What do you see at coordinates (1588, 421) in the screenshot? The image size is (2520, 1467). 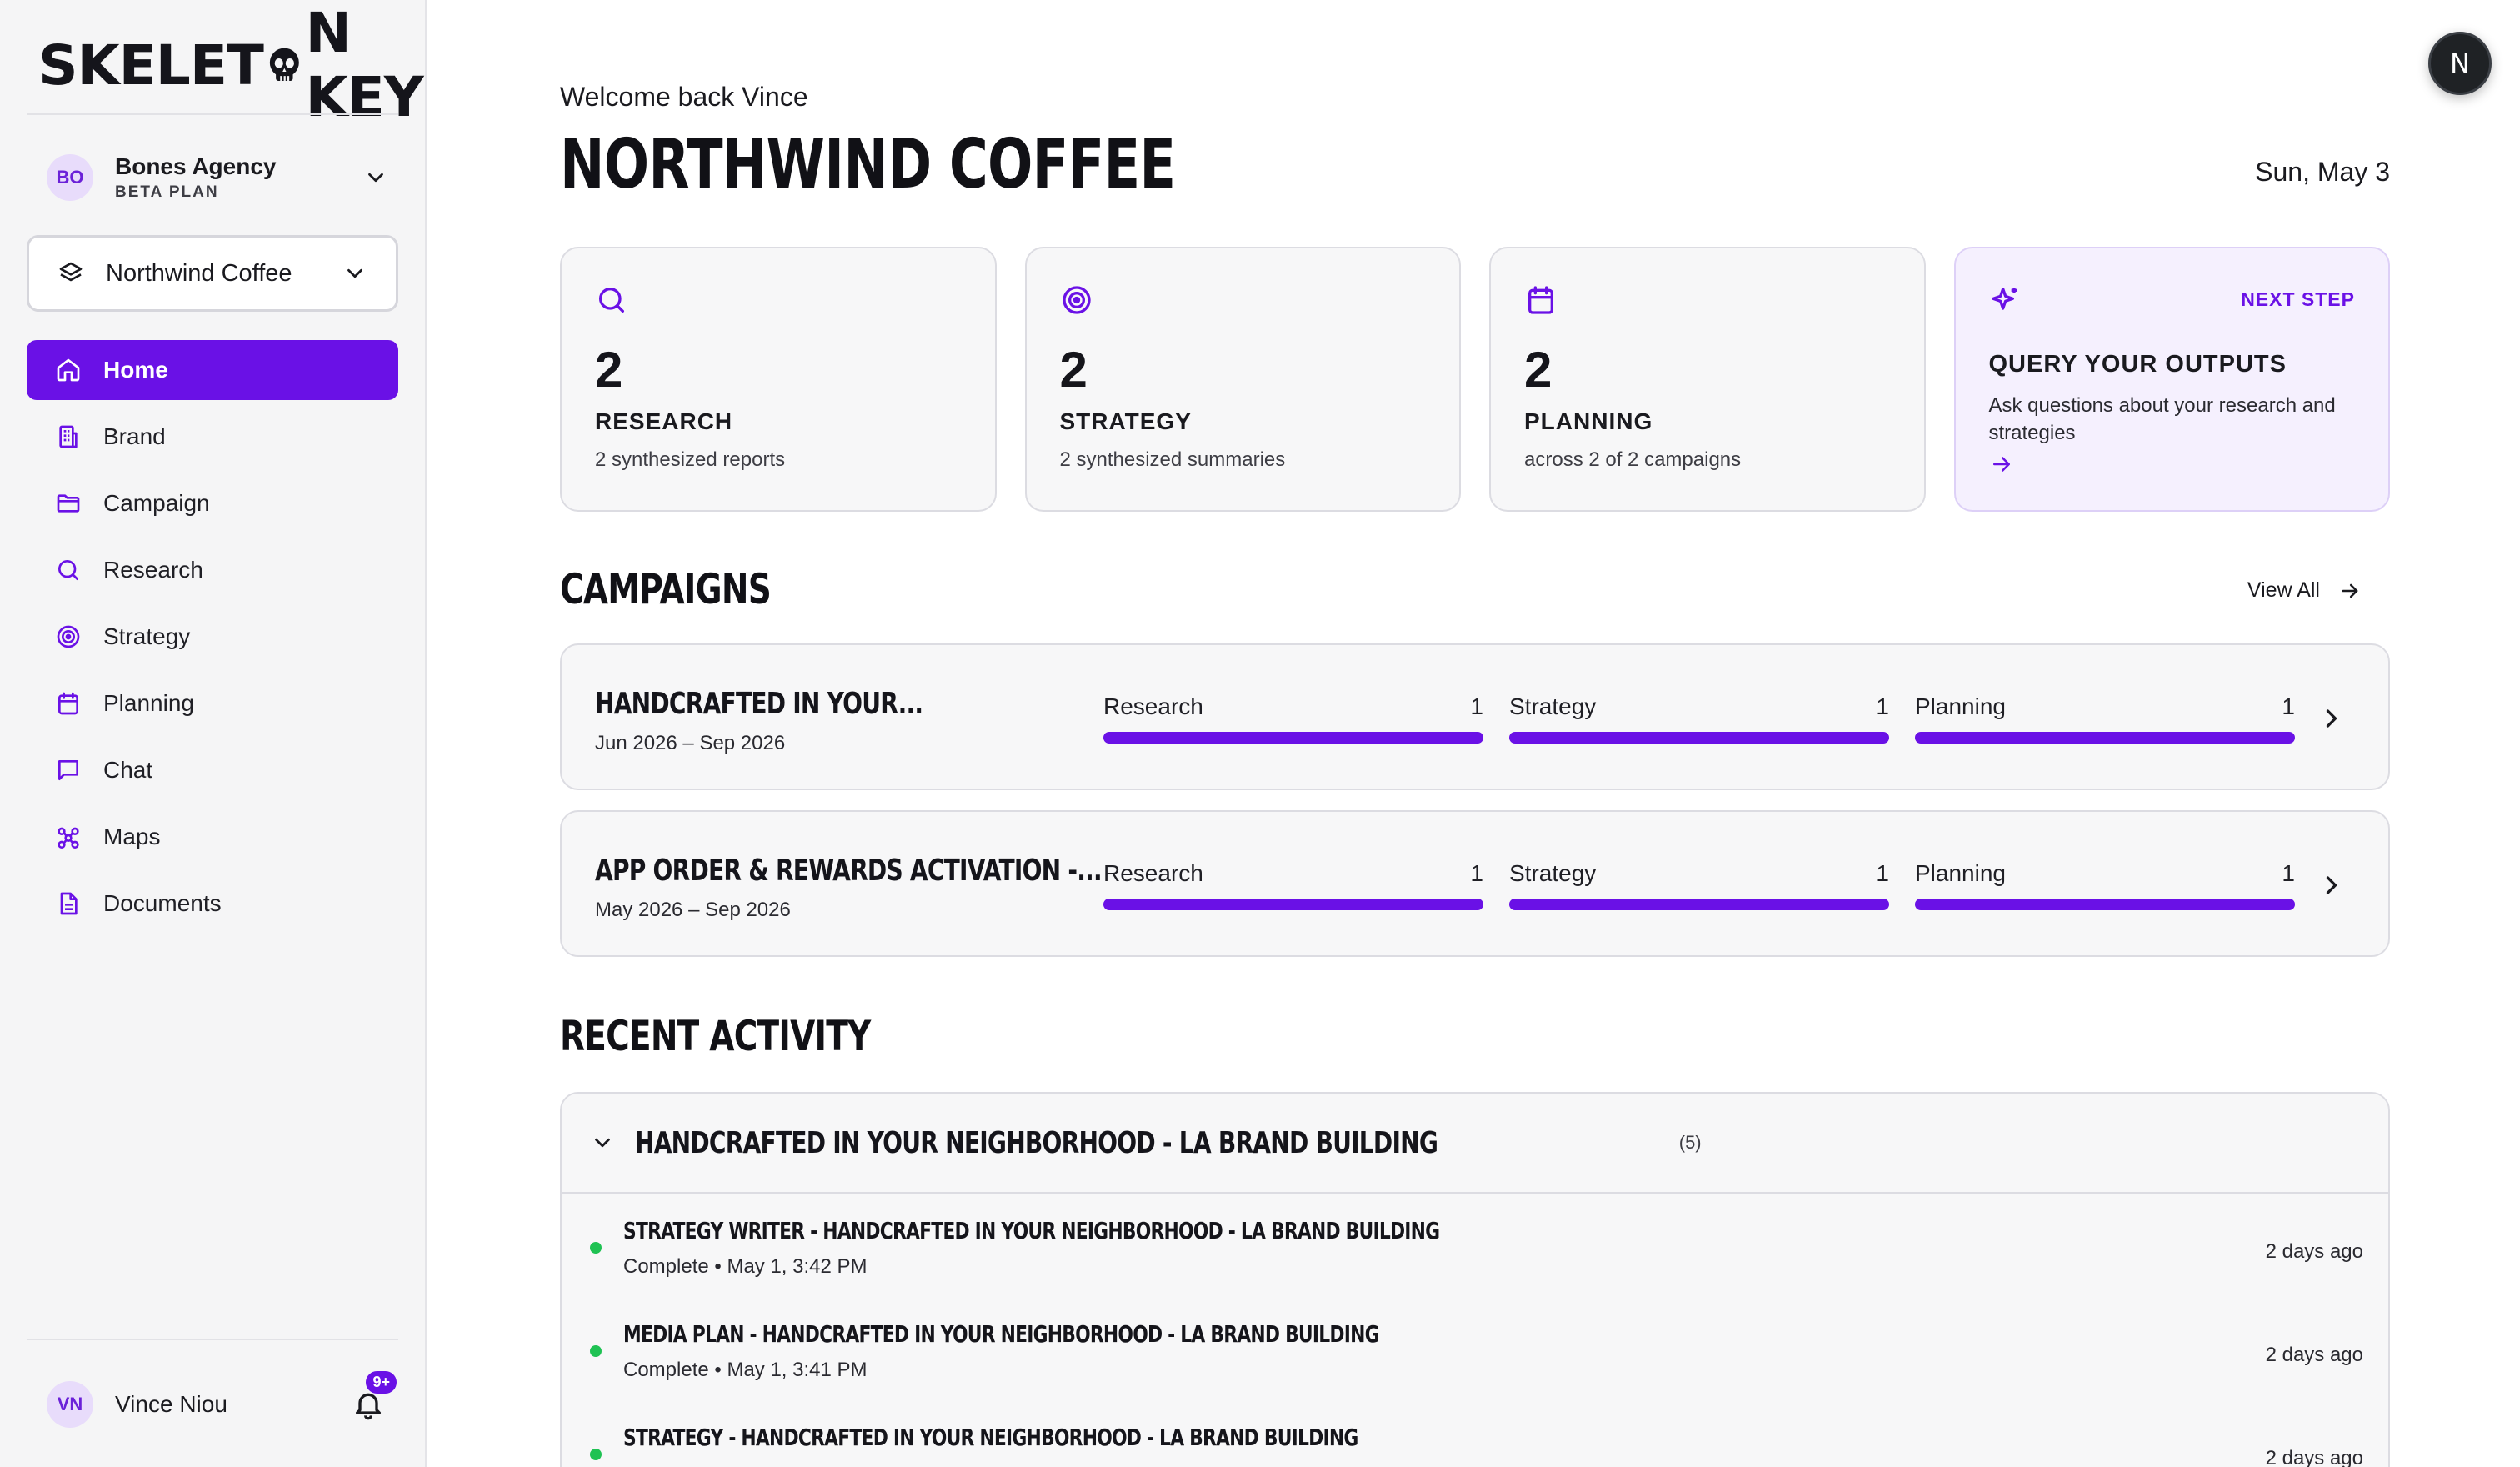 I see `stat-caption: PLANNING` at bounding box center [1588, 421].